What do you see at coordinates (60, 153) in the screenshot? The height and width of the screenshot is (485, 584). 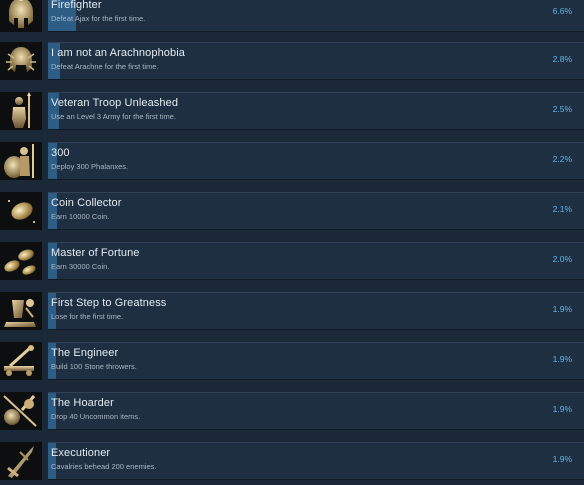 I see `achievement-title: 300` at bounding box center [60, 153].